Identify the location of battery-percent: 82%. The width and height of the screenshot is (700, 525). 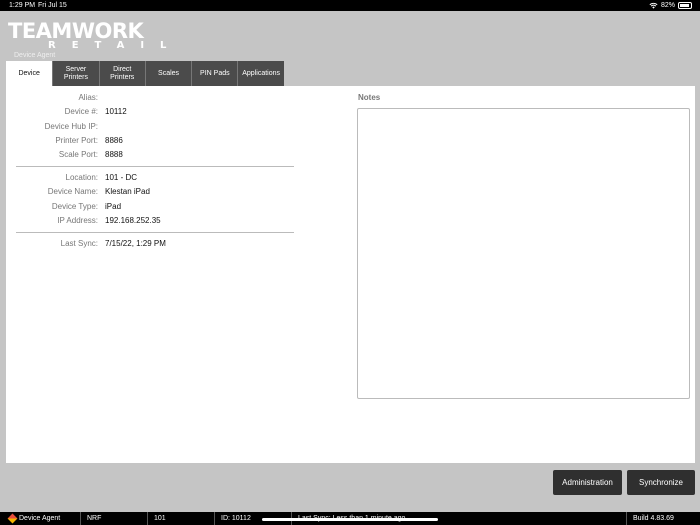
(667, 5).